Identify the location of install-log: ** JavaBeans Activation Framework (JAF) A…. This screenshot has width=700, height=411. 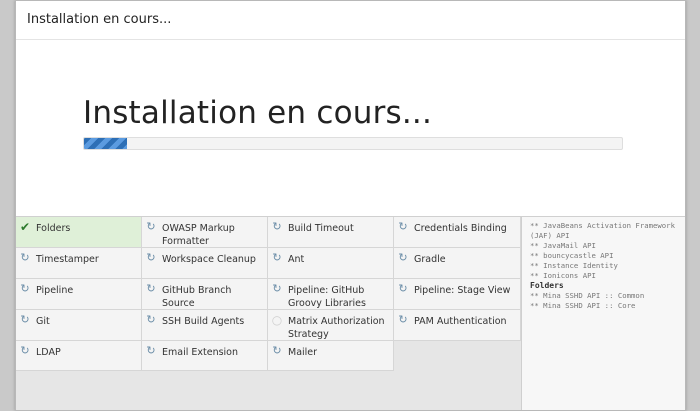
(603, 313).